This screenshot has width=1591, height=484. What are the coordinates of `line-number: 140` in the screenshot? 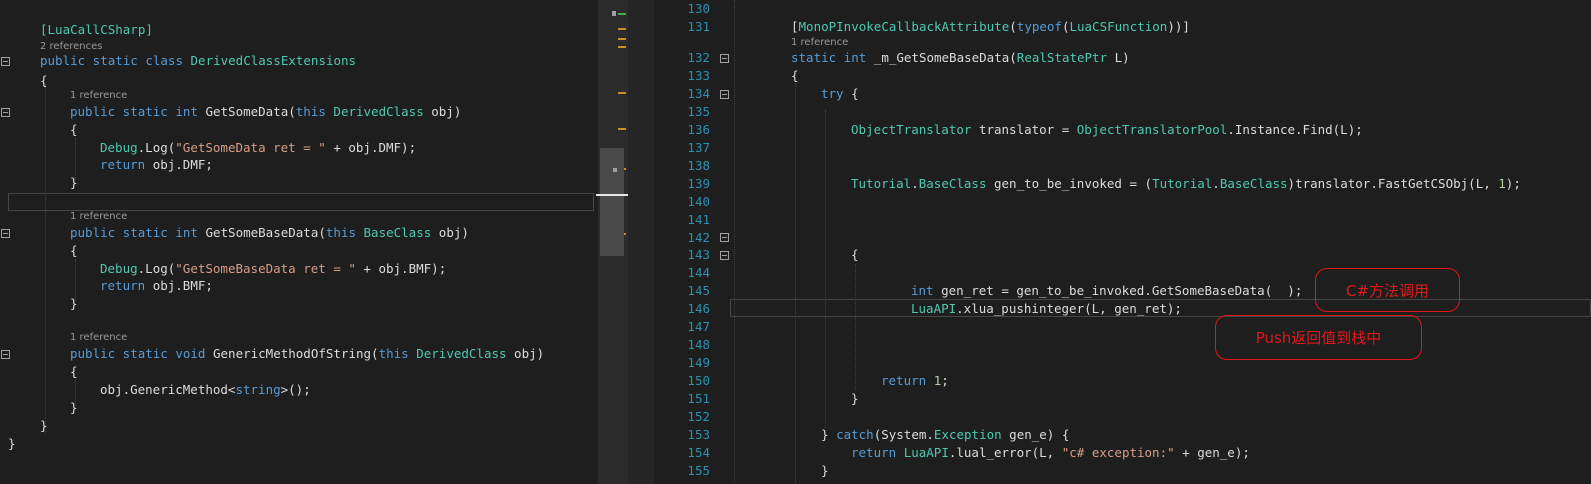 It's located at (698, 201).